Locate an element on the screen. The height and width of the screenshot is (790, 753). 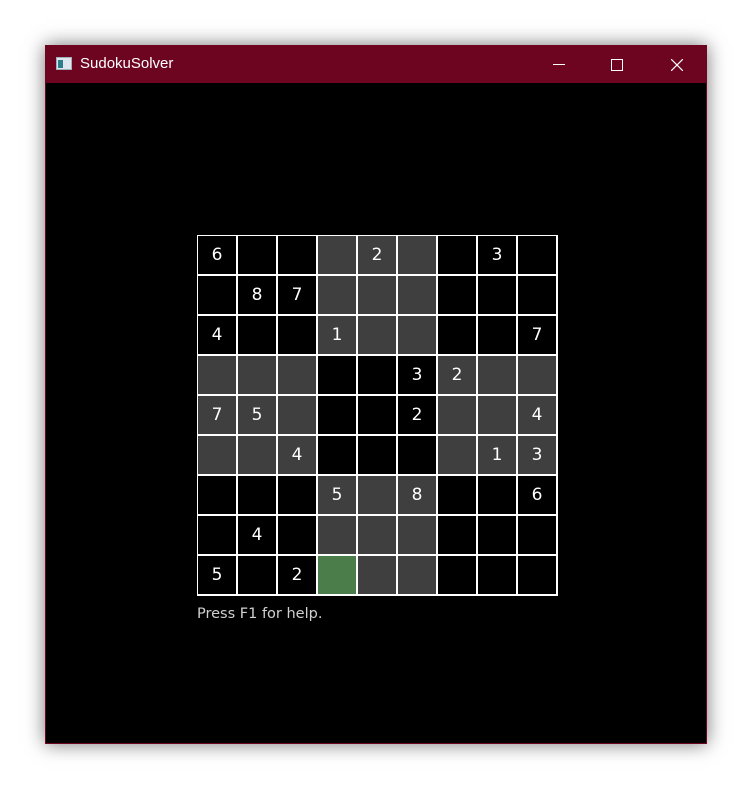
minimize-icon is located at coordinates (559, 64).